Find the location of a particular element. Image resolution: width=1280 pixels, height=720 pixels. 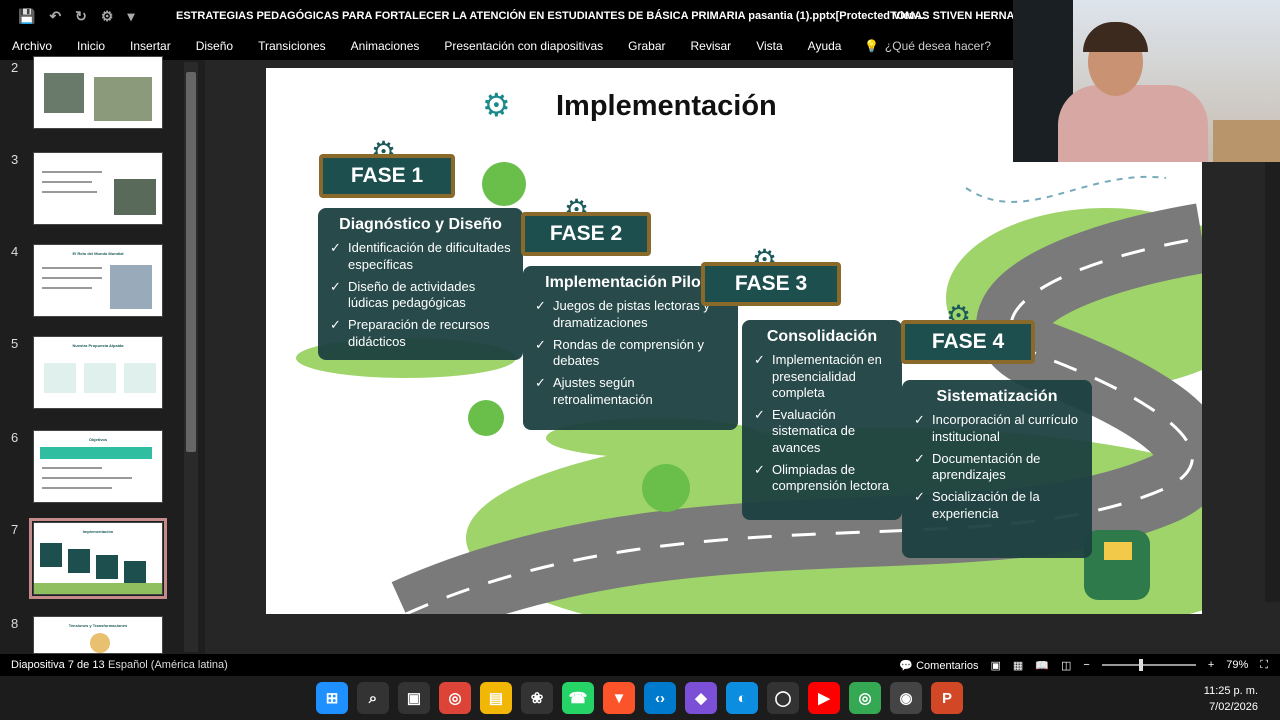

gears-icon: ⚙ is located at coordinates (496, 105).